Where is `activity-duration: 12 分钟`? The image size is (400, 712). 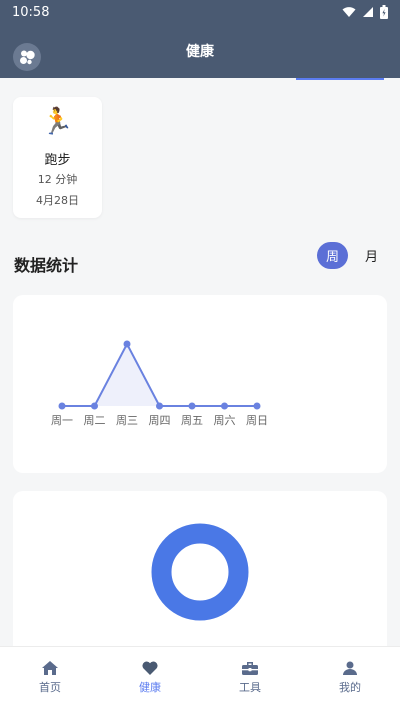 activity-duration: 12 分钟 is located at coordinates (57, 179).